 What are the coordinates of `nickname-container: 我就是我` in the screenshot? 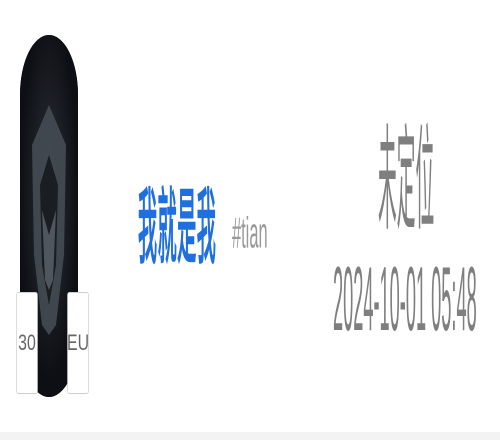 It's located at (218, 220).